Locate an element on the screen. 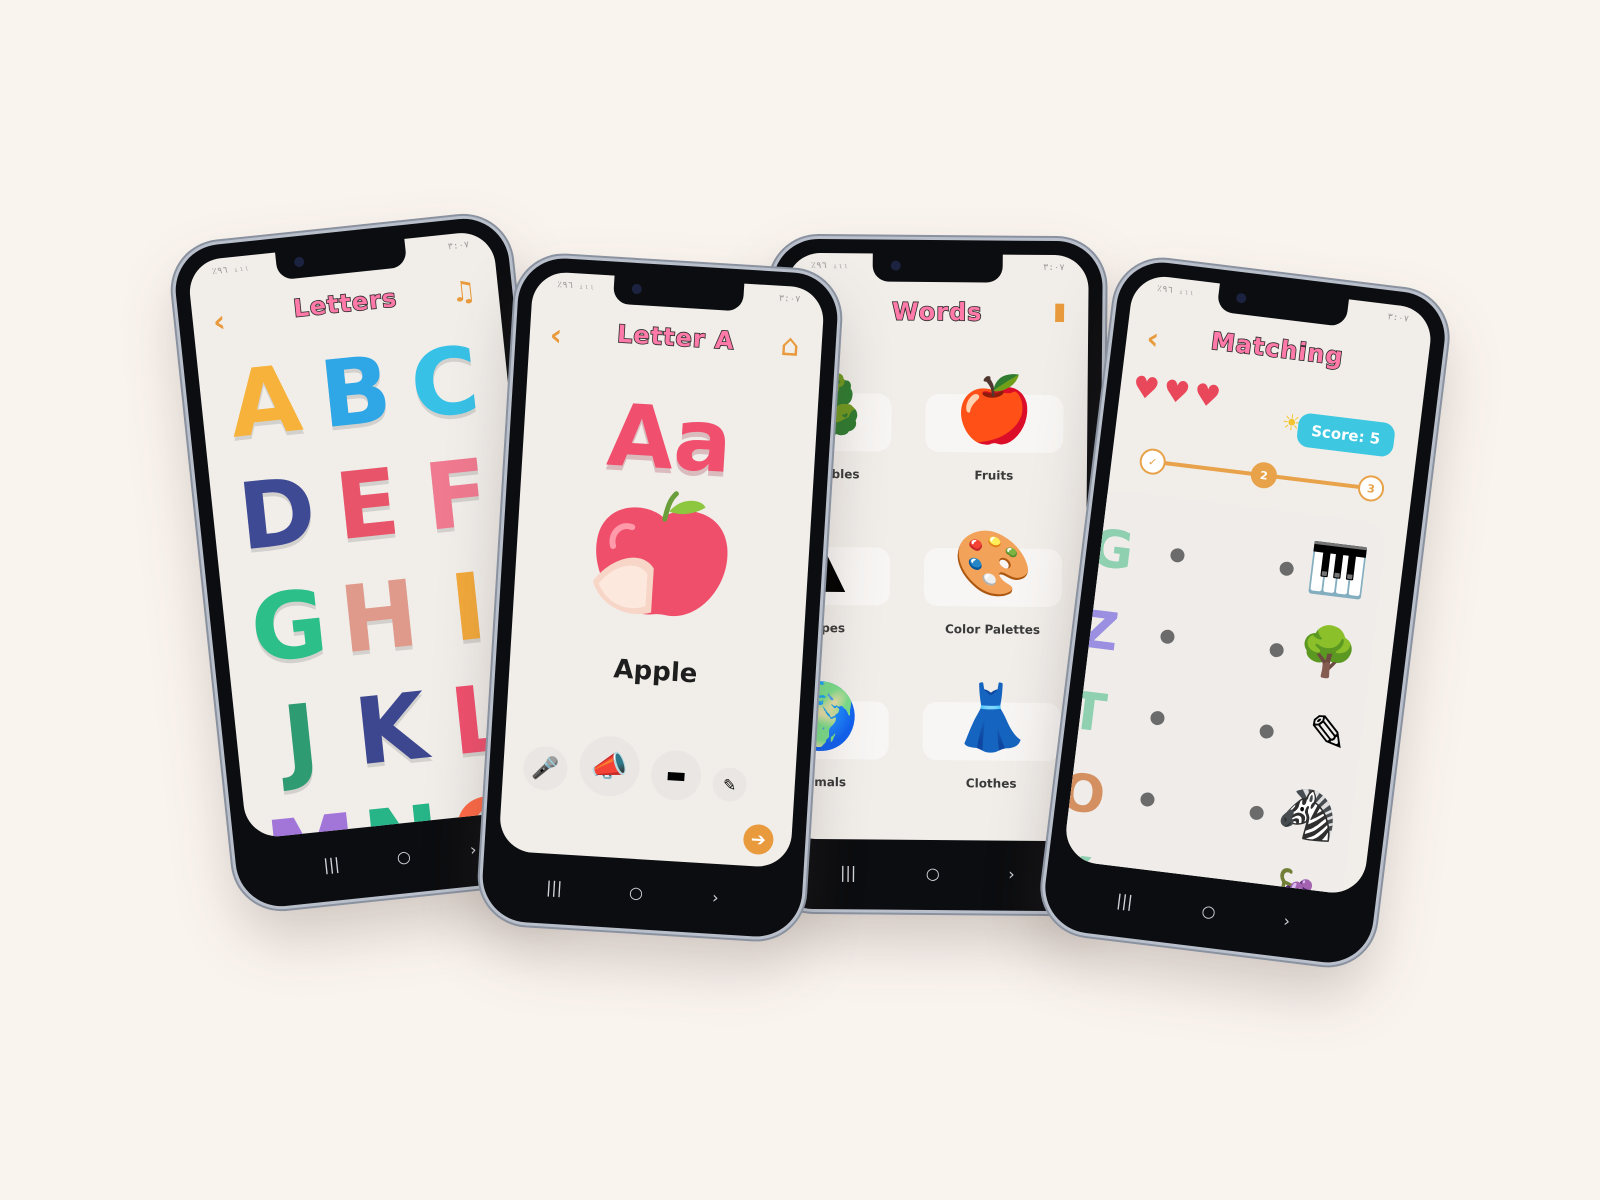 This screenshot has height=1200, width=1600. page-title: Matching is located at coordinates (1277, 349).